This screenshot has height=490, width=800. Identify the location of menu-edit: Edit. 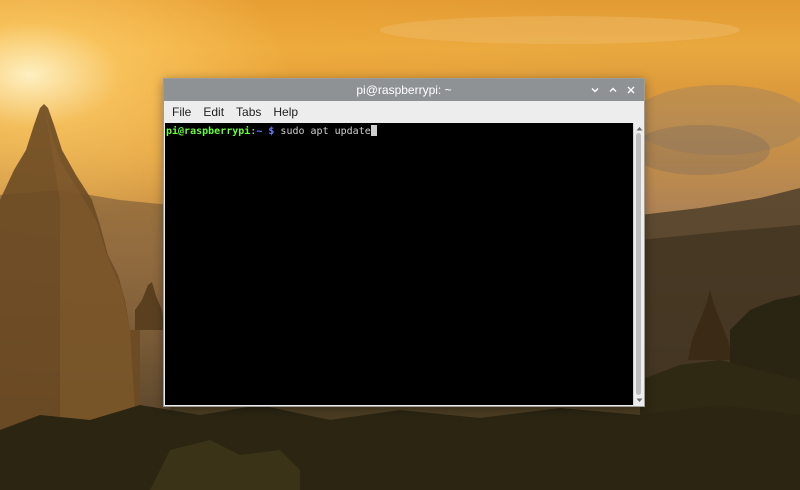
(213, 112).